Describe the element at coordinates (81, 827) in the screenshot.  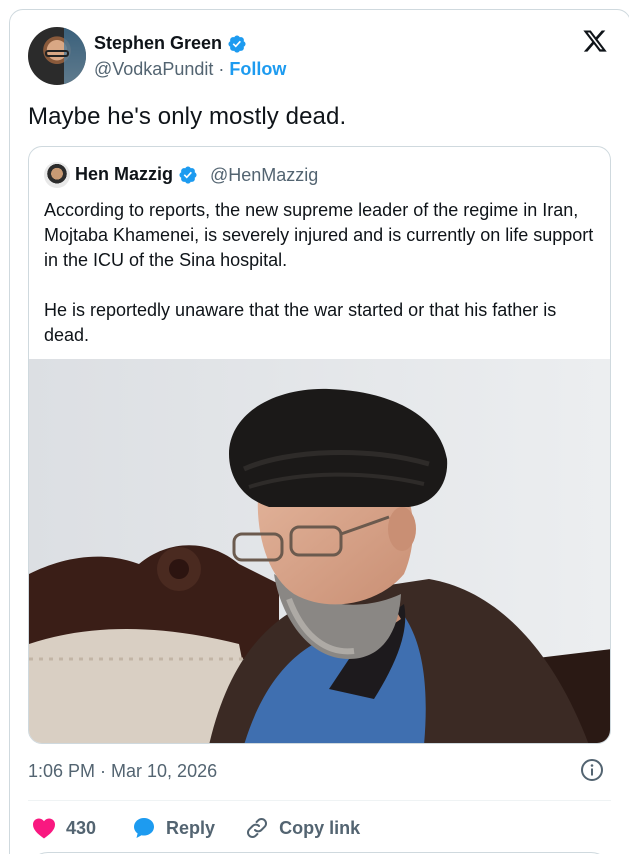
I see `like-count: 430` at that location.